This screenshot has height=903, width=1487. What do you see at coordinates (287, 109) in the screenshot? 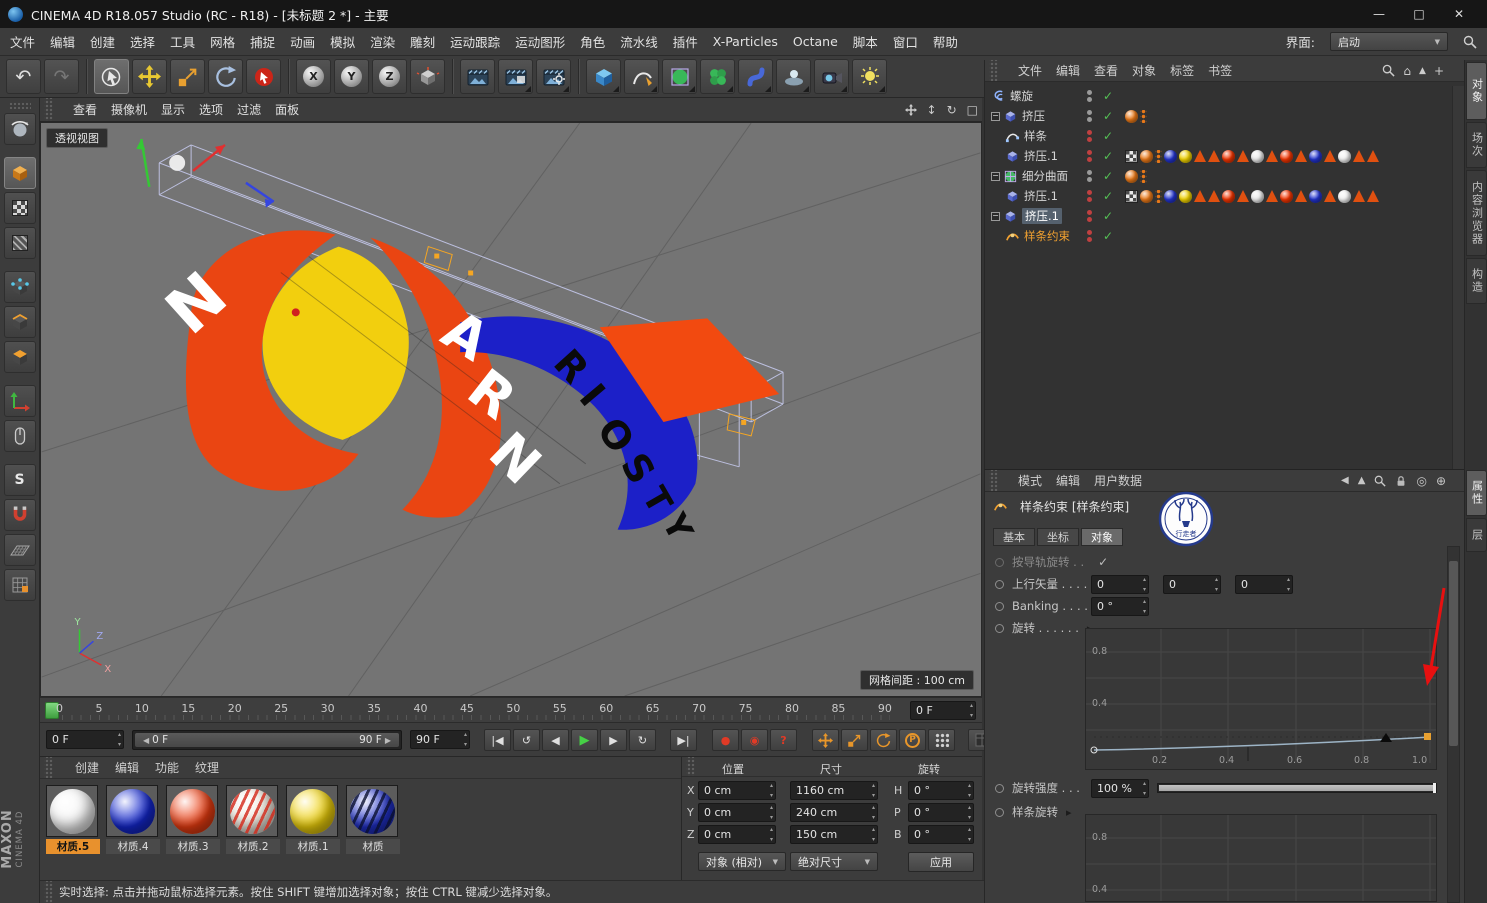
I see `viewport-menu-panel: 面板` at bounding box center [287, 109].